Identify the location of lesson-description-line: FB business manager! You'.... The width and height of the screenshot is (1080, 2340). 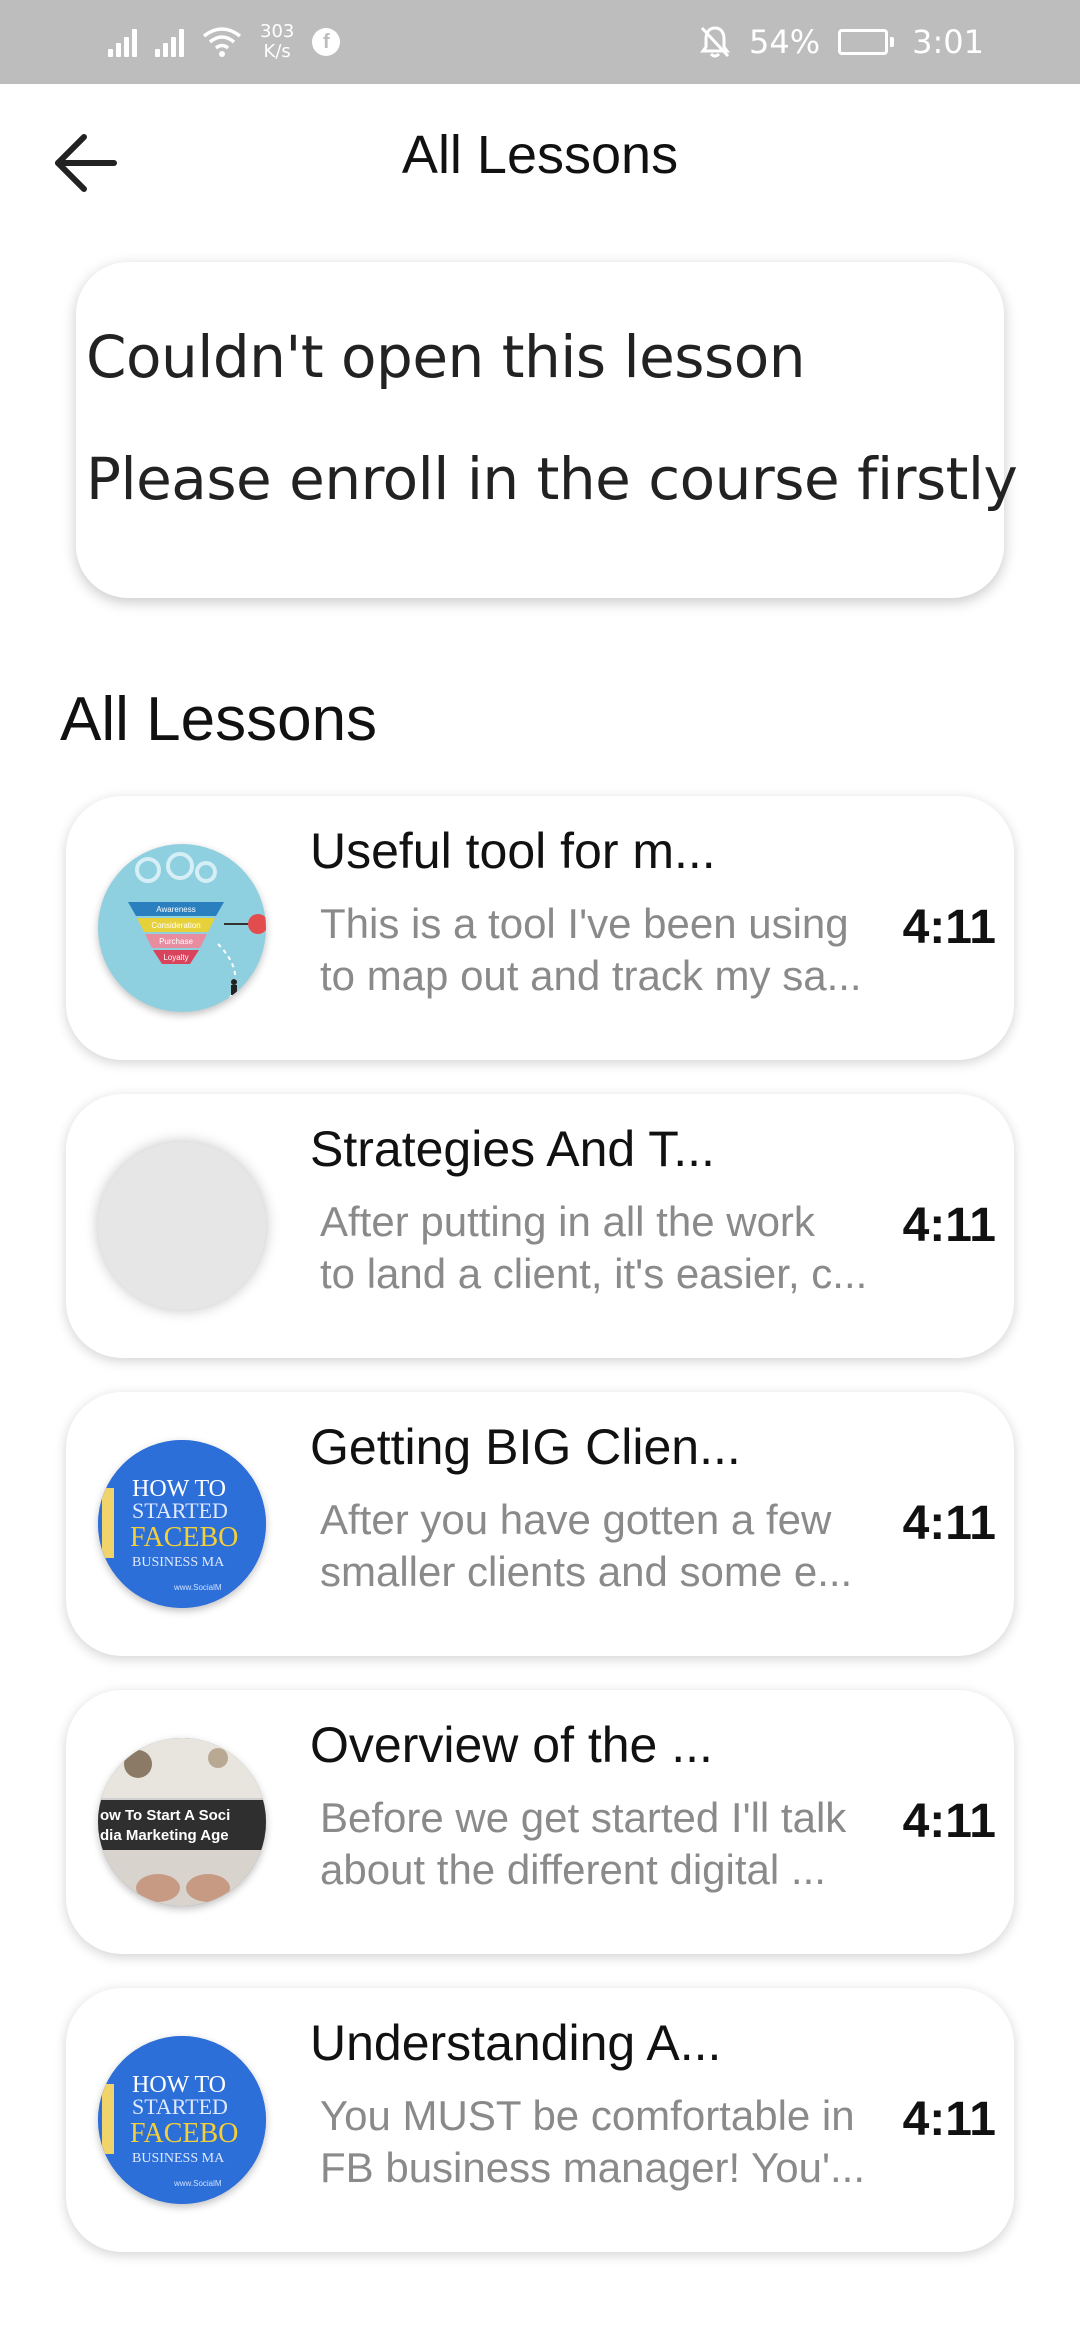
(593, 2167).